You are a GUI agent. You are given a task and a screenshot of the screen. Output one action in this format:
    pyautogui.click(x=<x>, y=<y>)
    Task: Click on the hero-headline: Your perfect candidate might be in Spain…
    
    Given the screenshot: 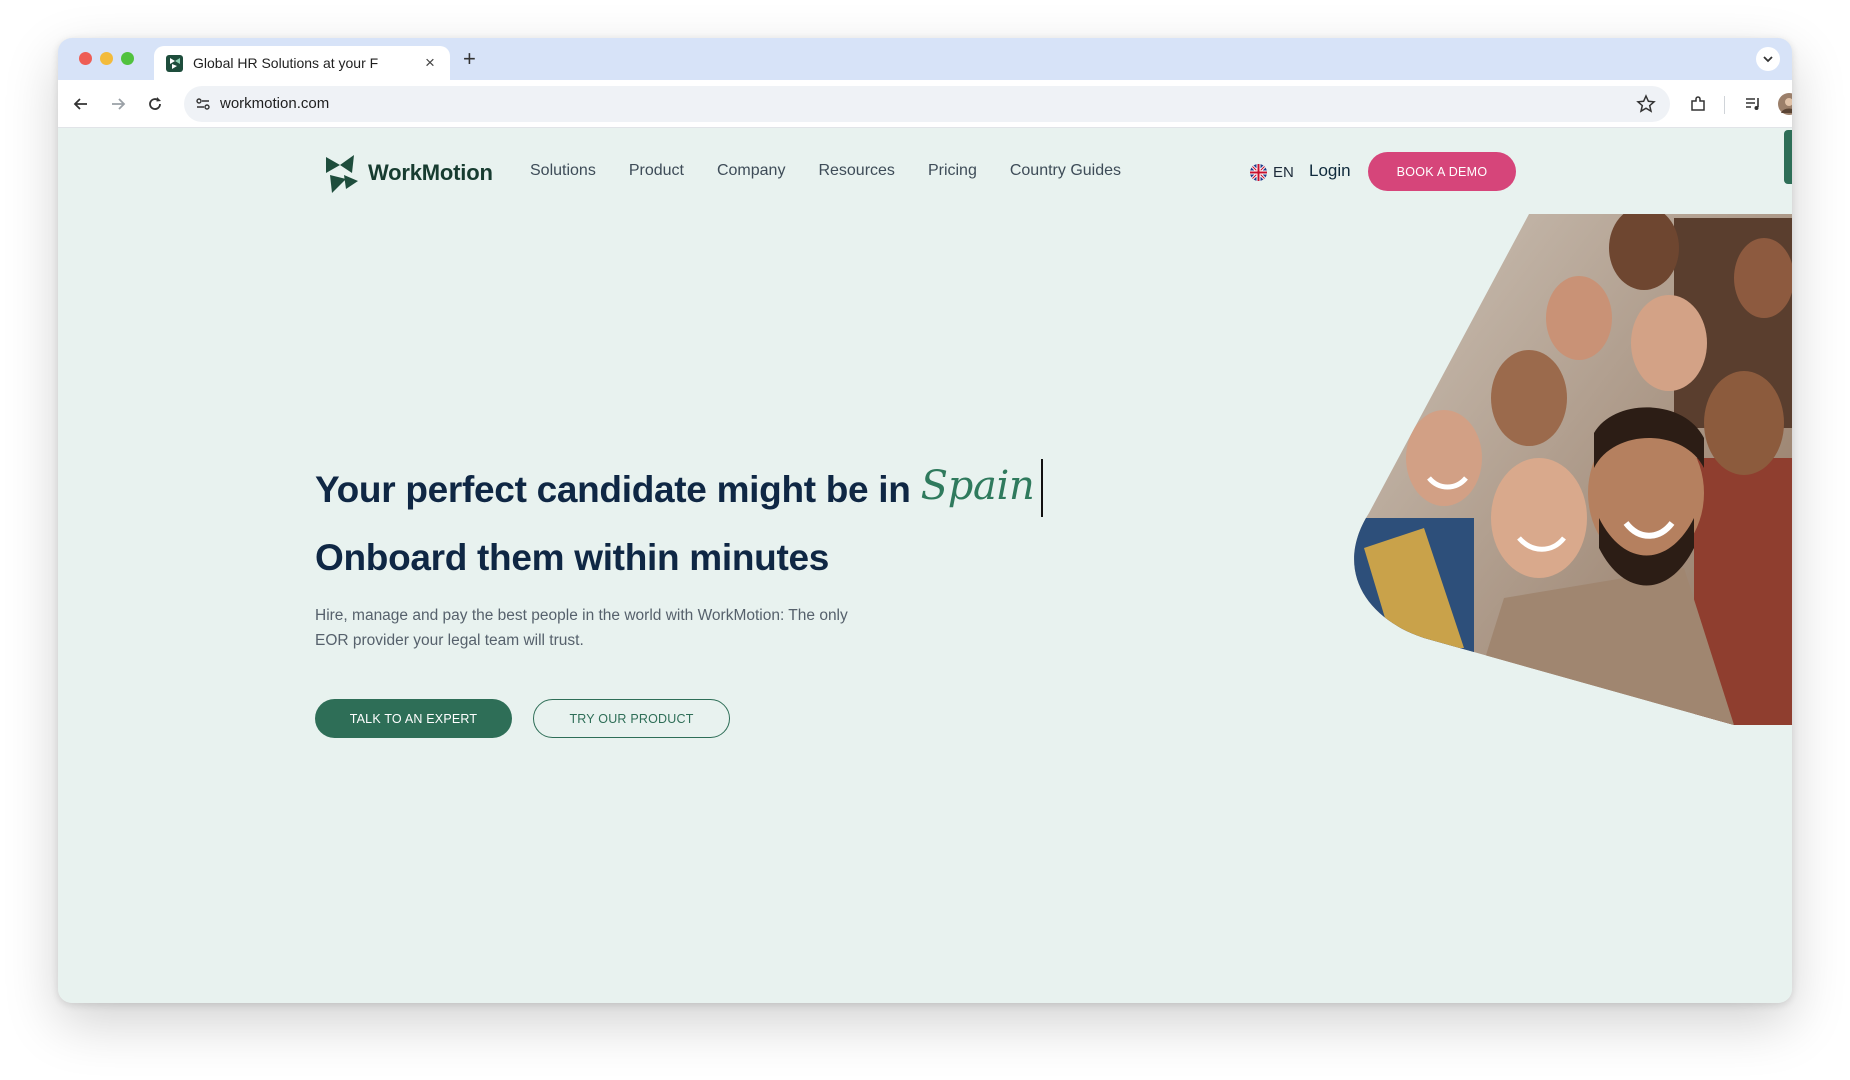 What is the action you would take?
    pyautogui.click(x=695, y=523)
    